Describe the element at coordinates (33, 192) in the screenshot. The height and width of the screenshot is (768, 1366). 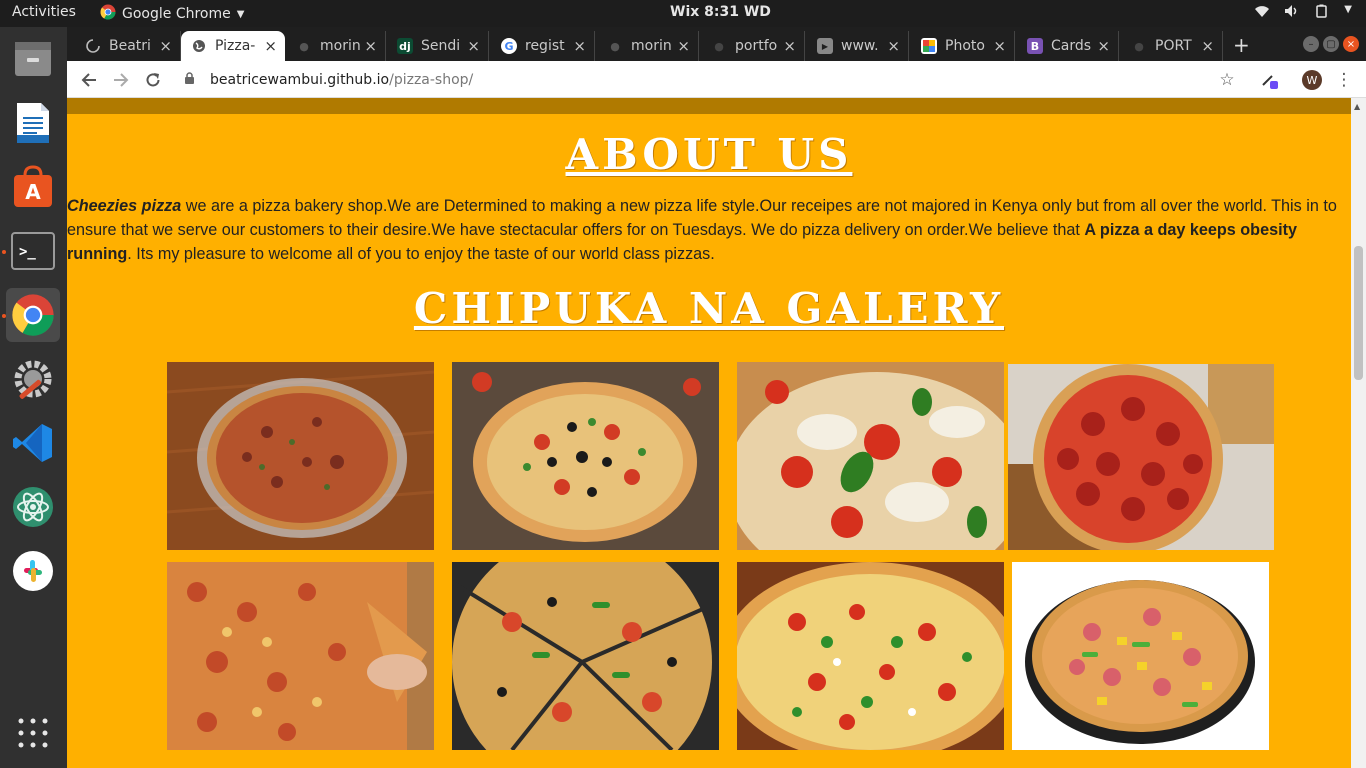
I see `svg-text: A` at that location.